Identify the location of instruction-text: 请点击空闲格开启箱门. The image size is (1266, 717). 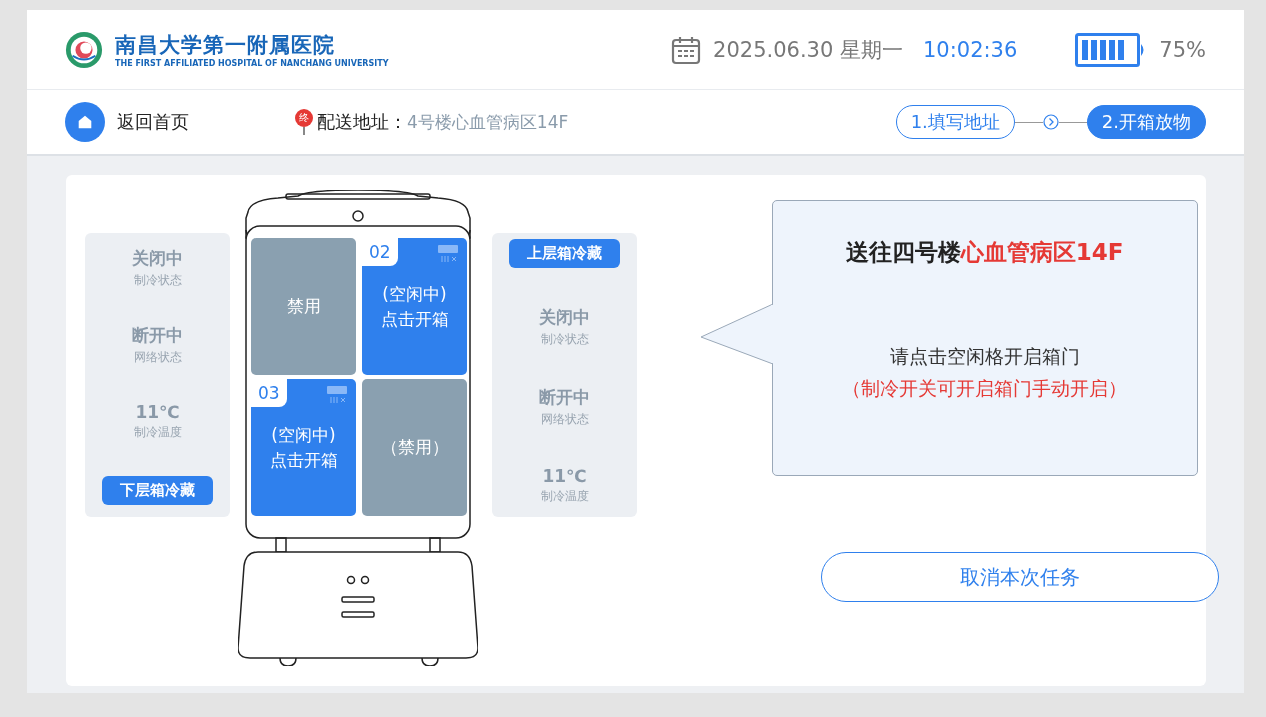
(984, 356).